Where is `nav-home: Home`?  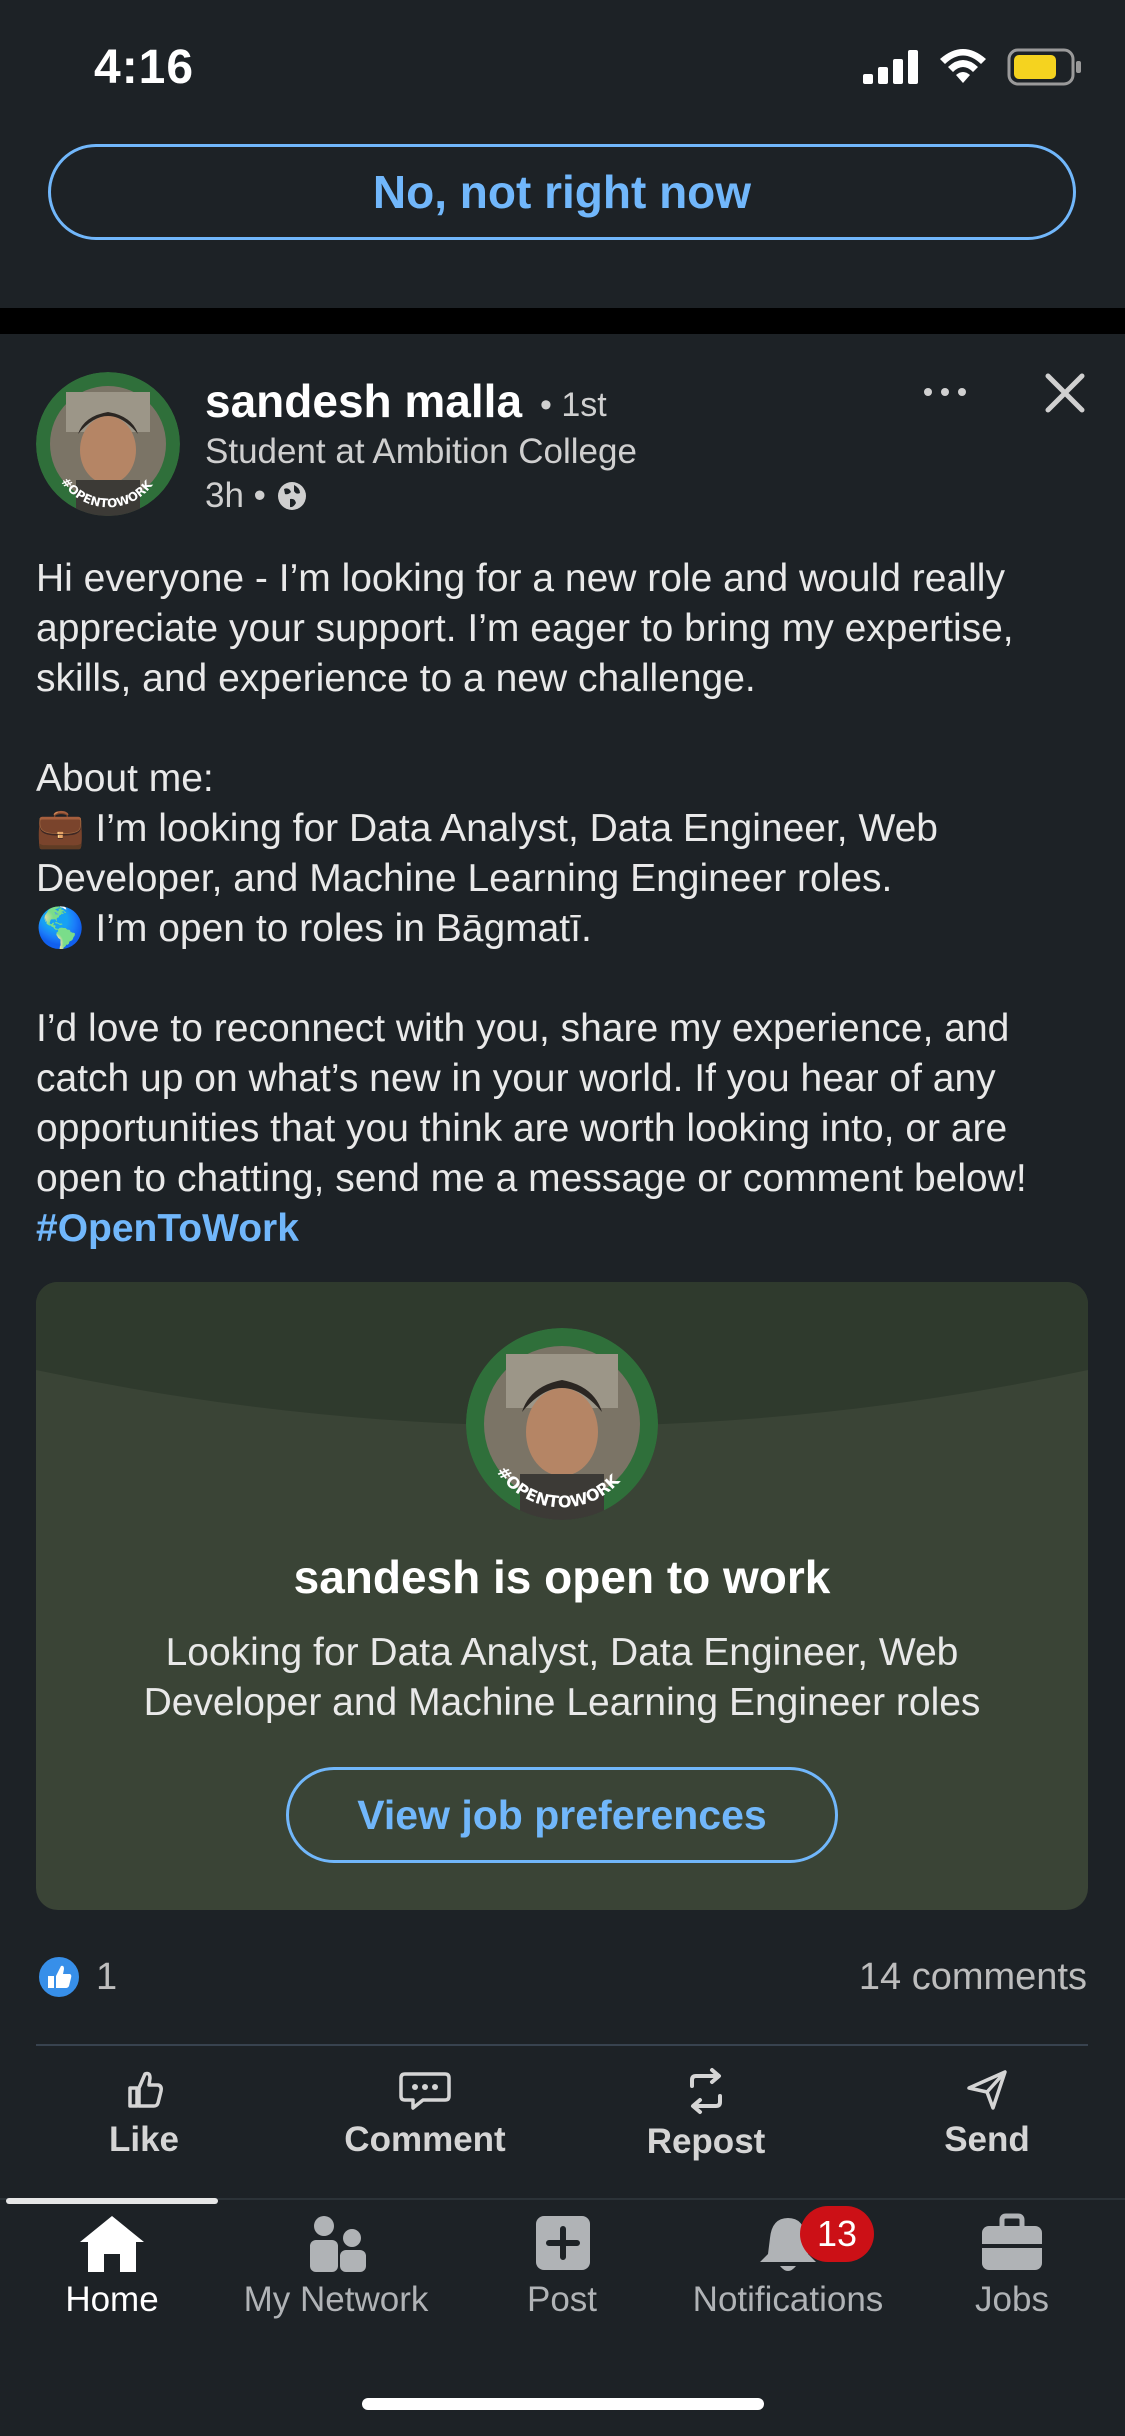
nav-home: Home is located at coordinates (112, 2266).